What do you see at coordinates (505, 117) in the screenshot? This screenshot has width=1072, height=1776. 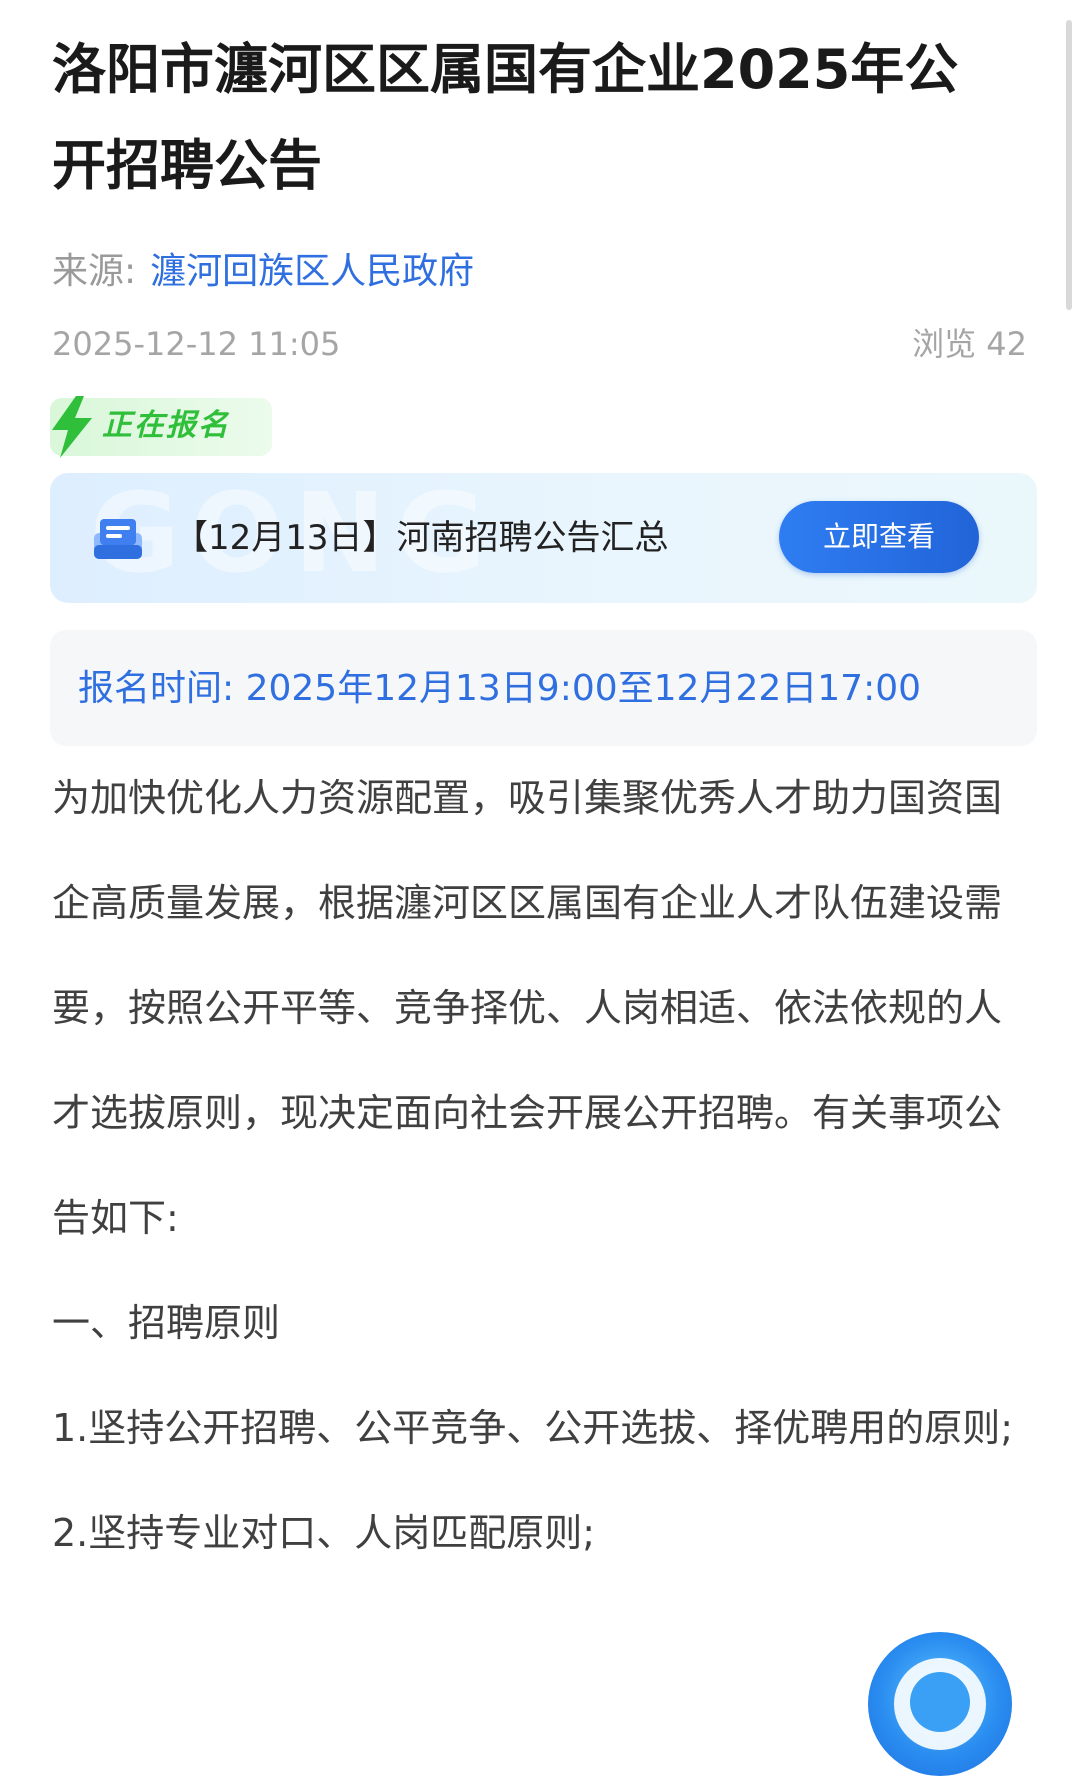 I see `article-title: 洛阳市瀍河区区属国有企业2025年公开招聘公告` at bounding box center [505, 117].